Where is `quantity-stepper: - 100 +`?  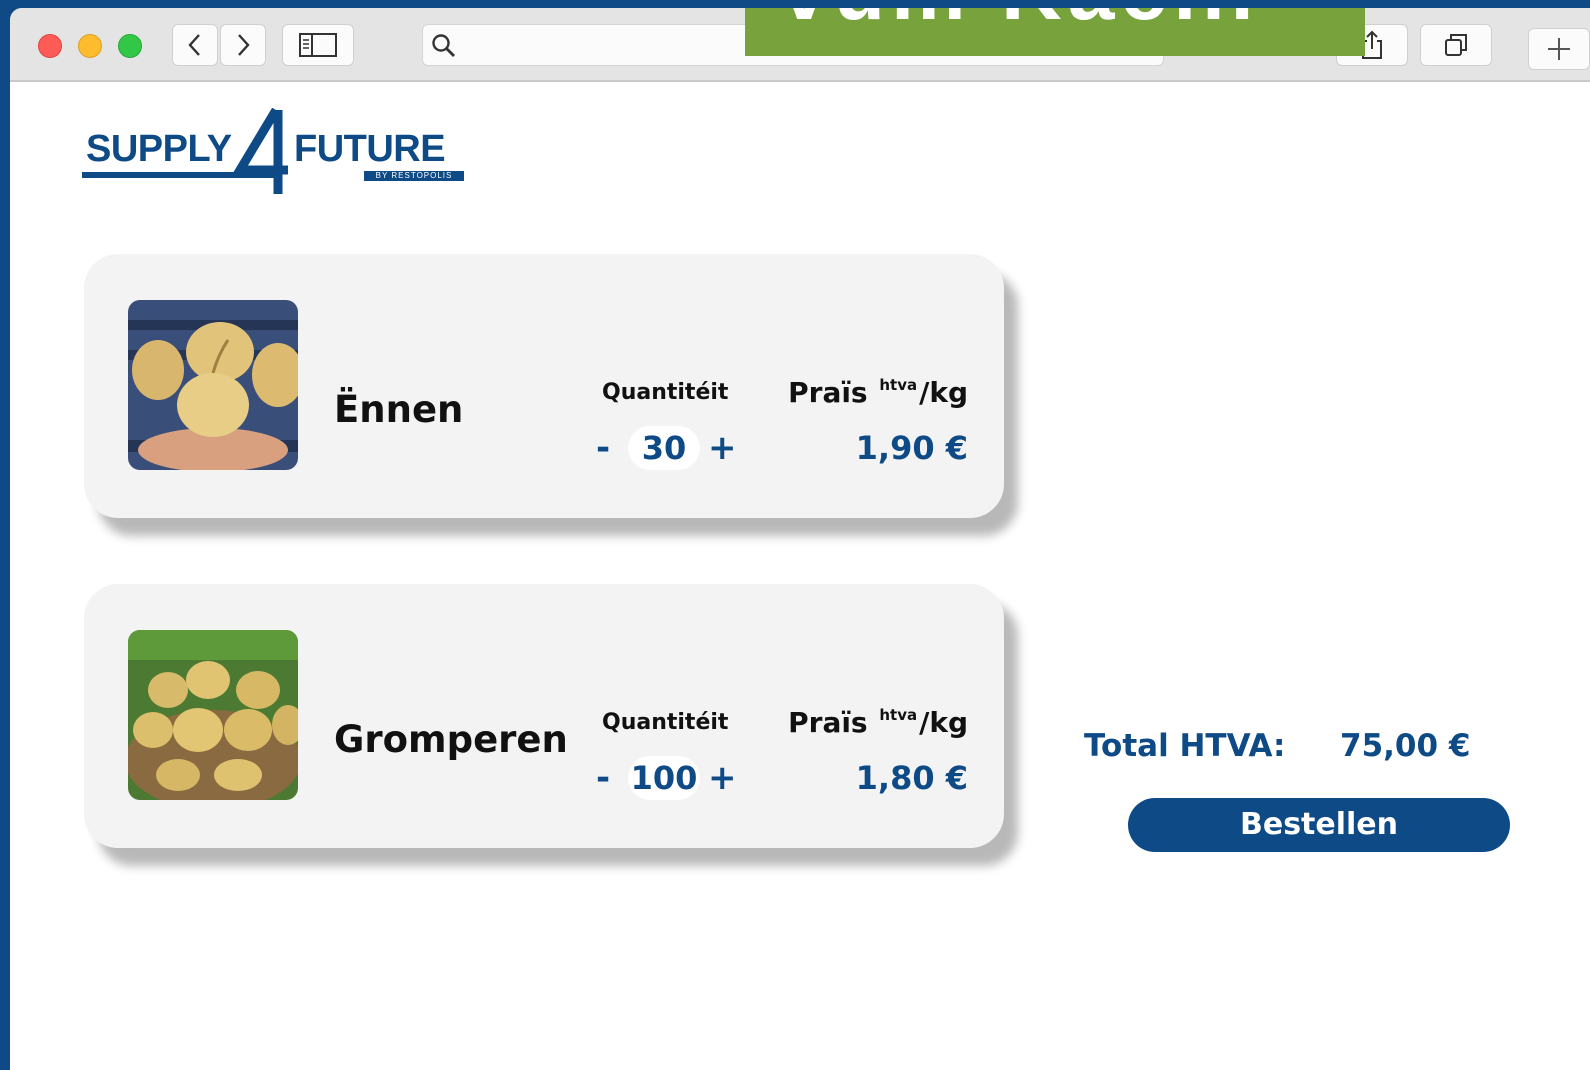
quantity-stepper: - 100 + is located at coordinates (666, 778).